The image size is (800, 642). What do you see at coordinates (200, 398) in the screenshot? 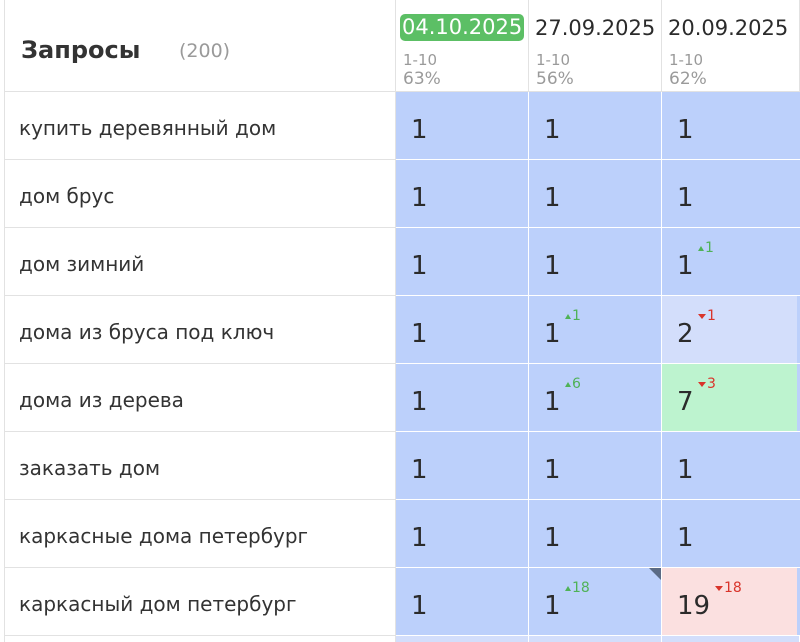
I see `query-cell: дома из дерева` at bounding box center [200, 398].